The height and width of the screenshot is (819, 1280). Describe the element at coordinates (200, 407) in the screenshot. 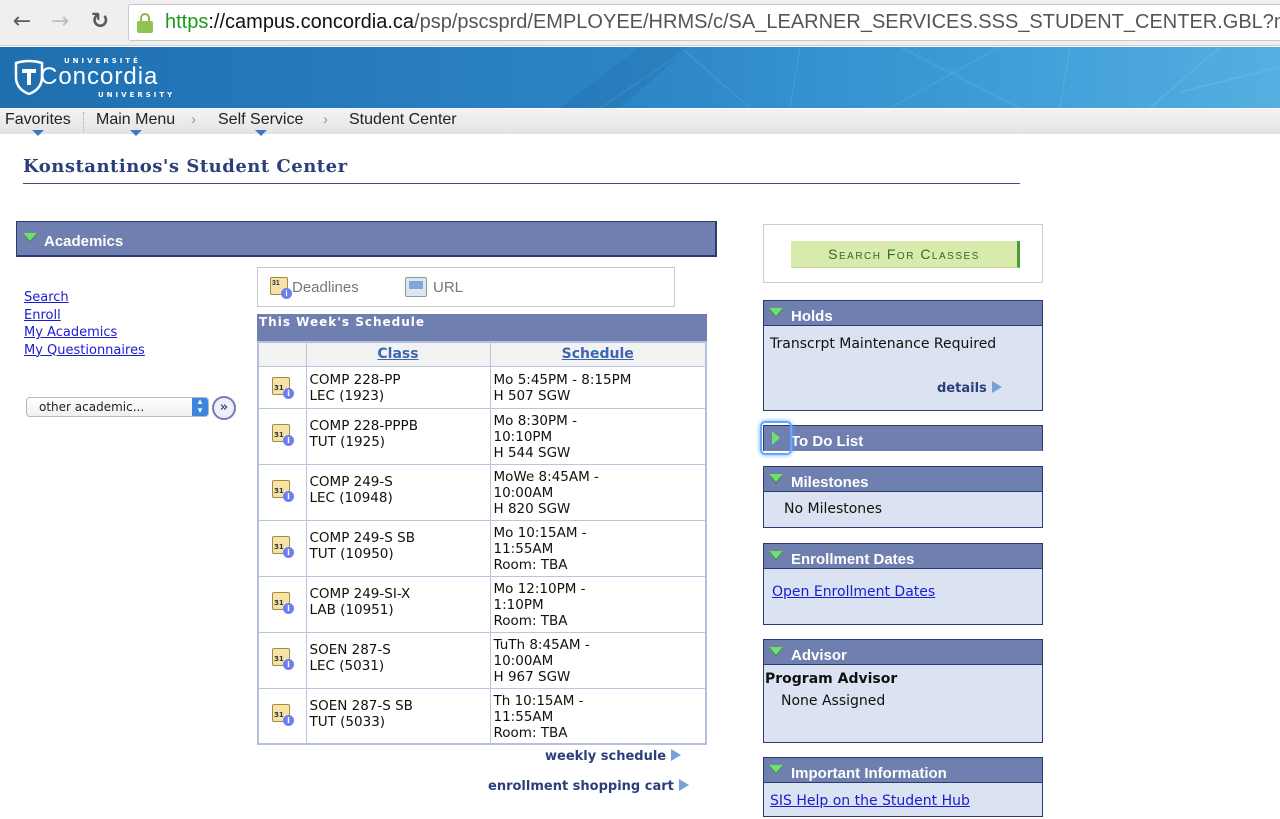

I see `select-spinner-icon: ▴ ▾` at that location.